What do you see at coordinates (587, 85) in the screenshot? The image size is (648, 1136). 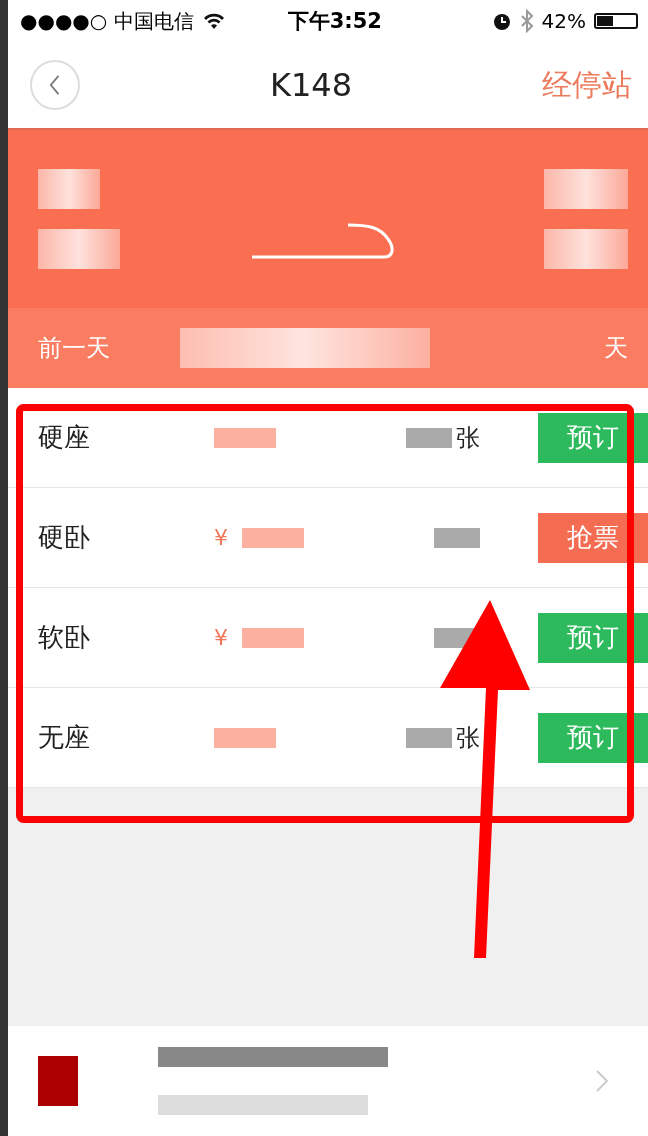 I see `stops-link: 经停站` at bounding box center [587, 85].